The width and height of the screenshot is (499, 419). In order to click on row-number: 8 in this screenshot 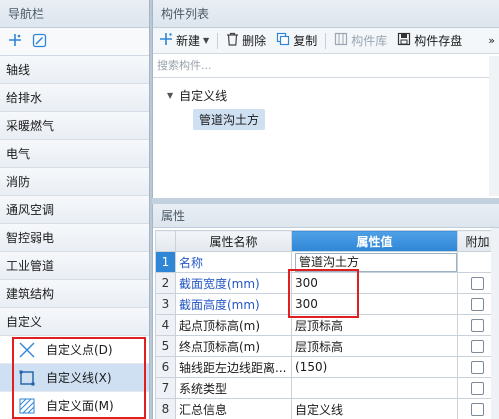, I will do `click(165, 408)`.